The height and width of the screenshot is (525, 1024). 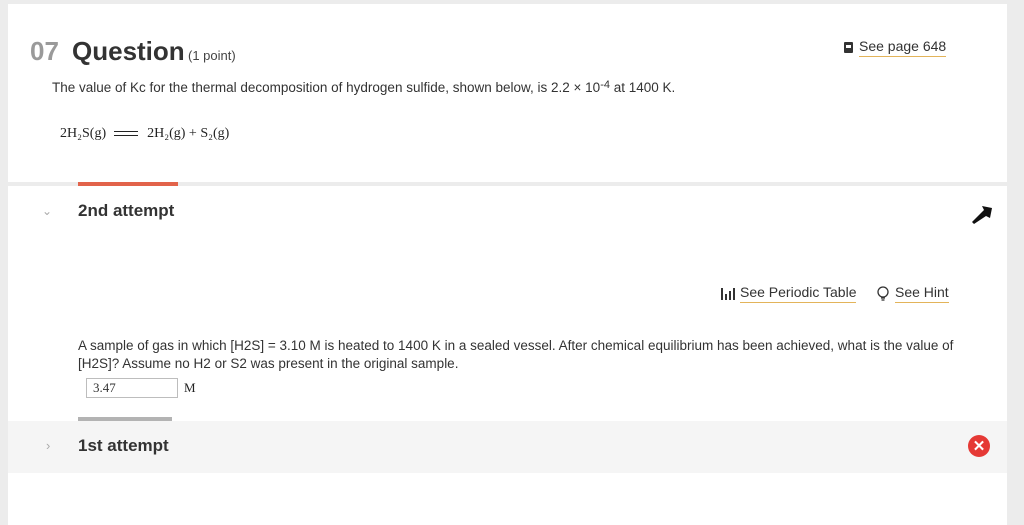 What do you see at coordinates (982, 214) in the screenshot?
I see `pin-icon` at bounding box center [982, 214].